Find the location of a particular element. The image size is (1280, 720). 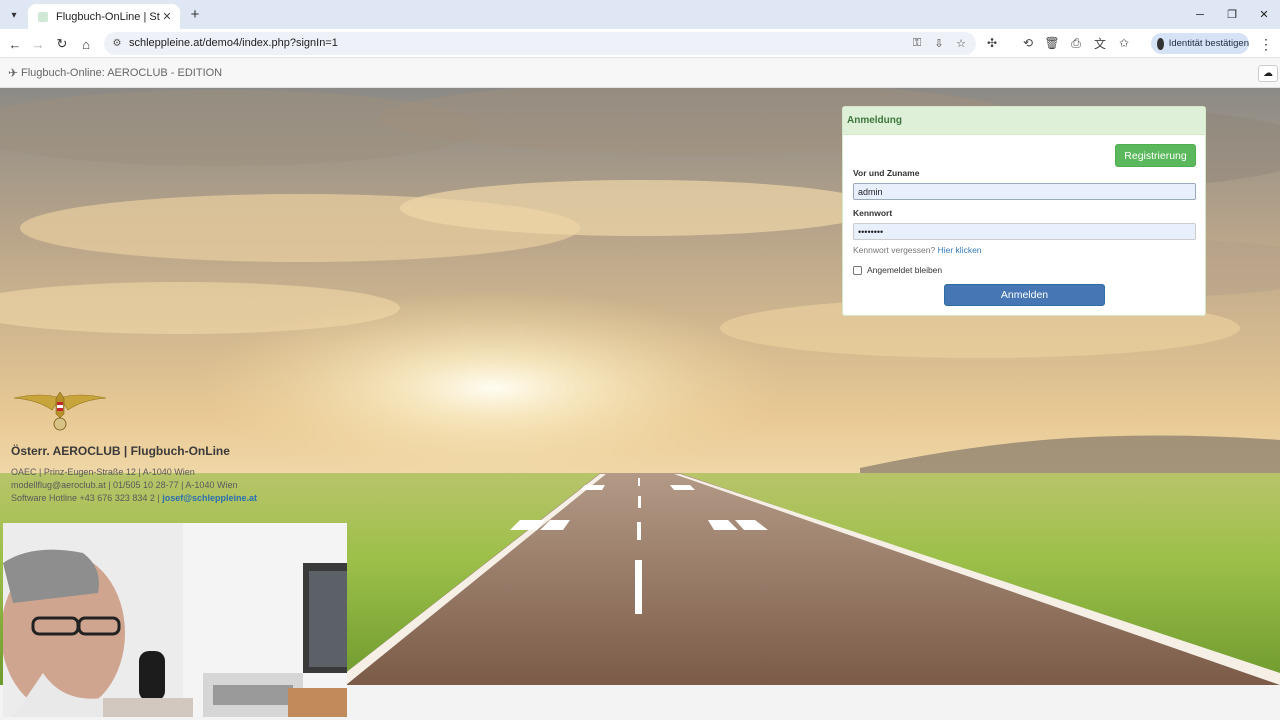

webcam-presenter-image is located at coordinates (175, 620).